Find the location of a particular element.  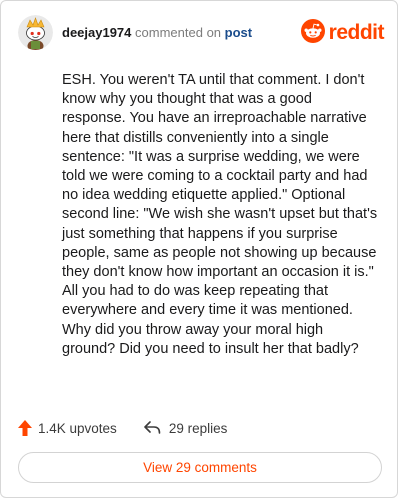

comment-attribution: deejay1974 commented on post is located at coordinates (157, 33).